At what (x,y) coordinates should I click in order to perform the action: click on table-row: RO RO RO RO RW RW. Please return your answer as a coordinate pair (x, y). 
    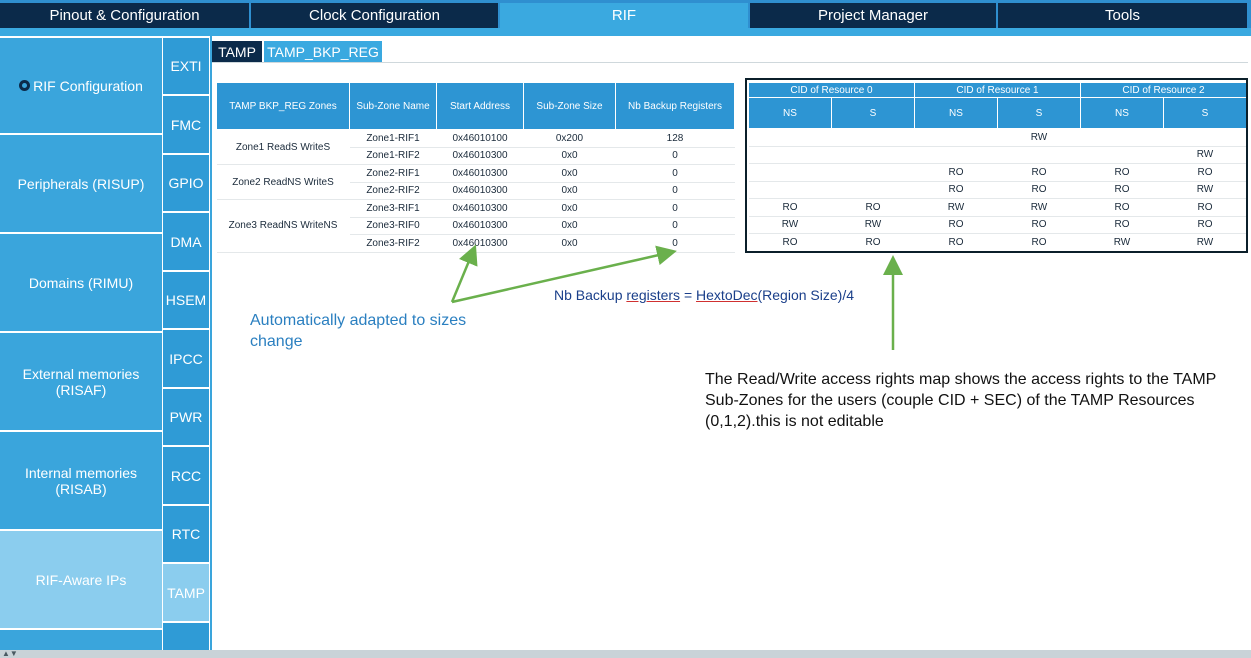
    Looking at the image, I should click on (997, 242).